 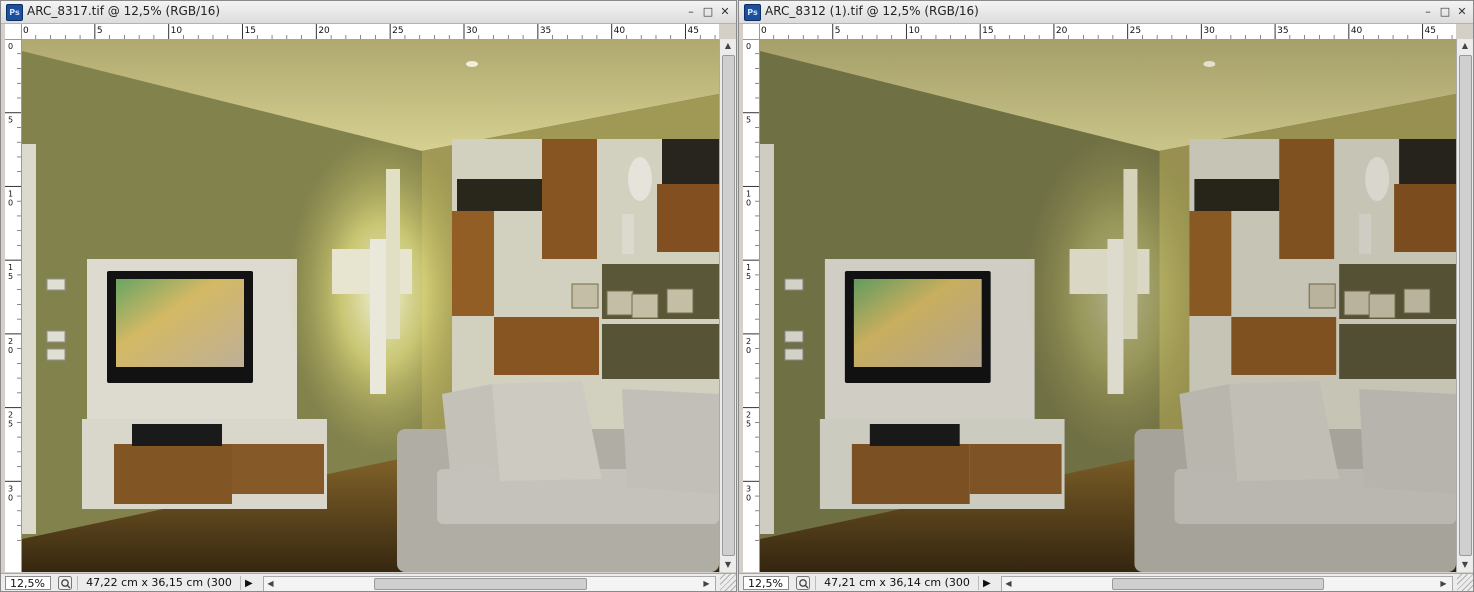 I want to click on window-title: ARC_8317.tif @ 12,5% (RGB/16), so click(x=124, y=11).